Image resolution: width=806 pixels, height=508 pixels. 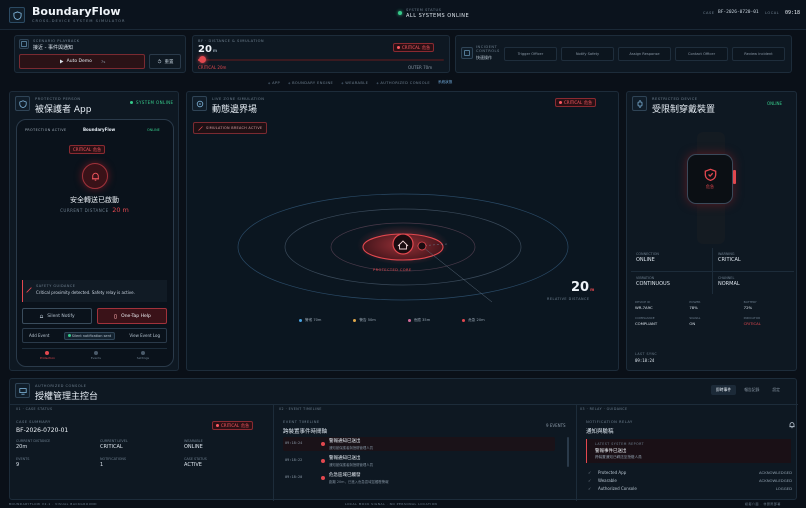 I want to click on reset-label: 重置, so click(x=169, y=62).